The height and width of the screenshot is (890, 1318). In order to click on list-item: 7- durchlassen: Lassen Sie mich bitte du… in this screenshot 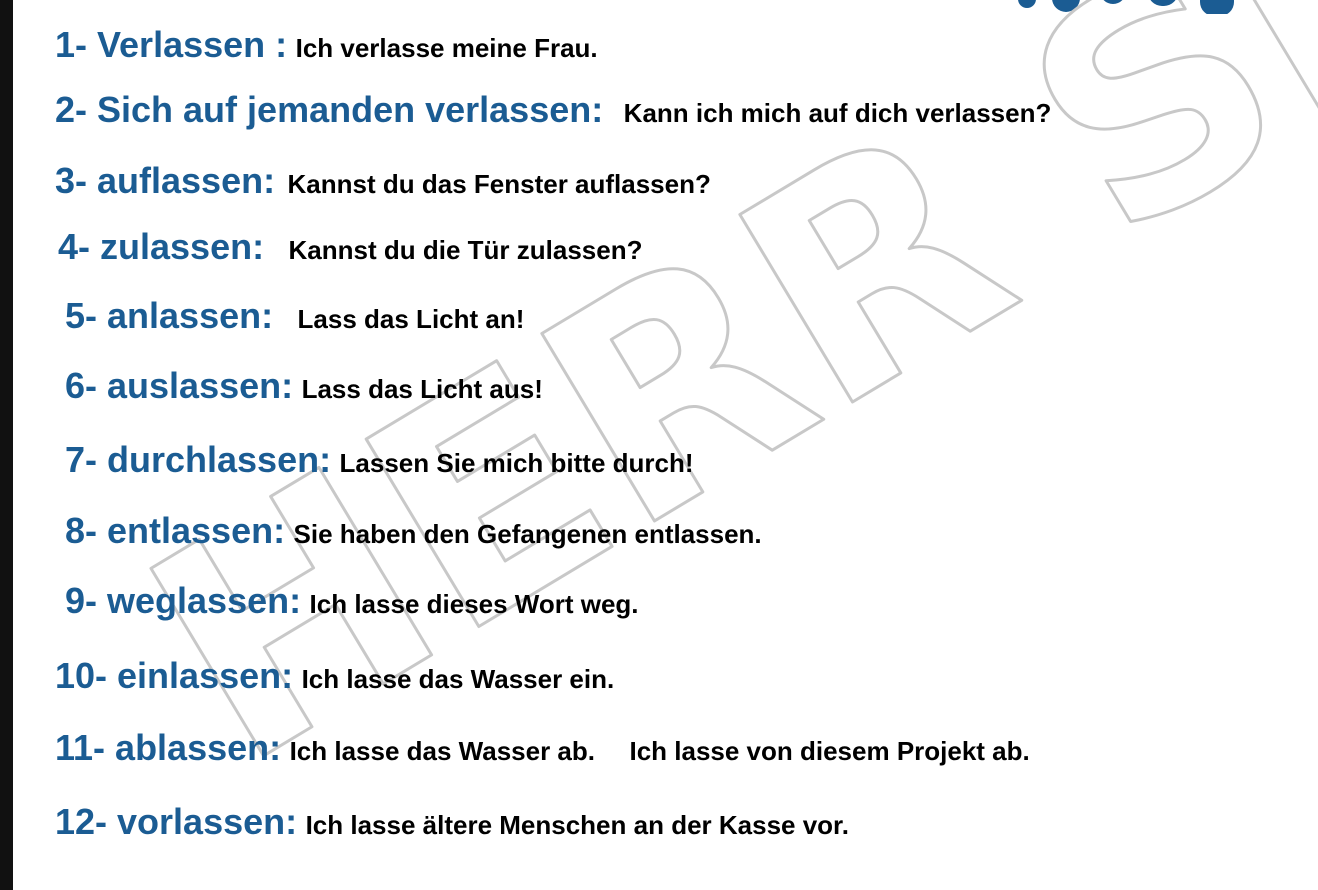, I will do `click(379, 460)`.